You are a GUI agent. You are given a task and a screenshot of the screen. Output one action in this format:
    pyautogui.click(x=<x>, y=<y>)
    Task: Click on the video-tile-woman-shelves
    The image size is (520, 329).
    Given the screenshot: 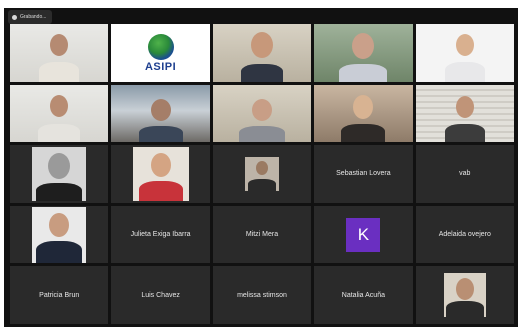 What is the action you would take?
    pyautogui.click(x=59, y=113)
    